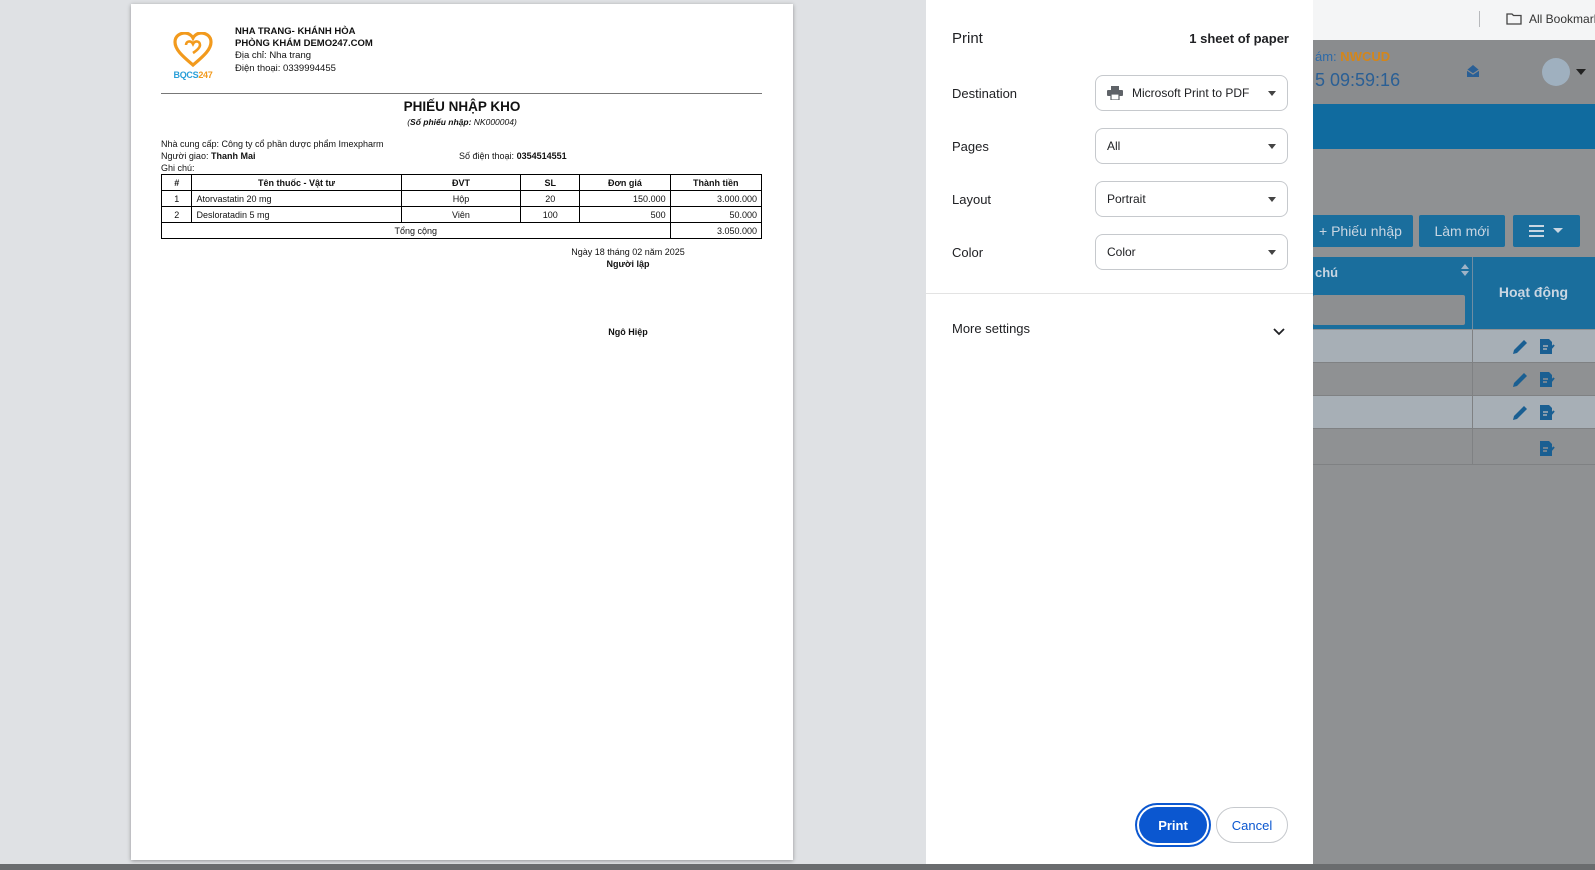  Describe the element at coordinates (550, 182) in the screenshot. I see `col-header: SL` at that location.